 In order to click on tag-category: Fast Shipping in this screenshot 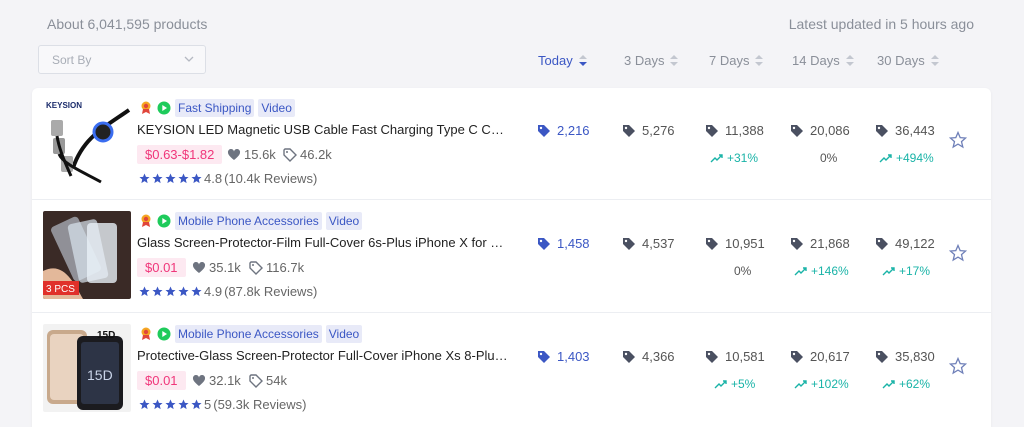, I will do `click(215, 108)`.